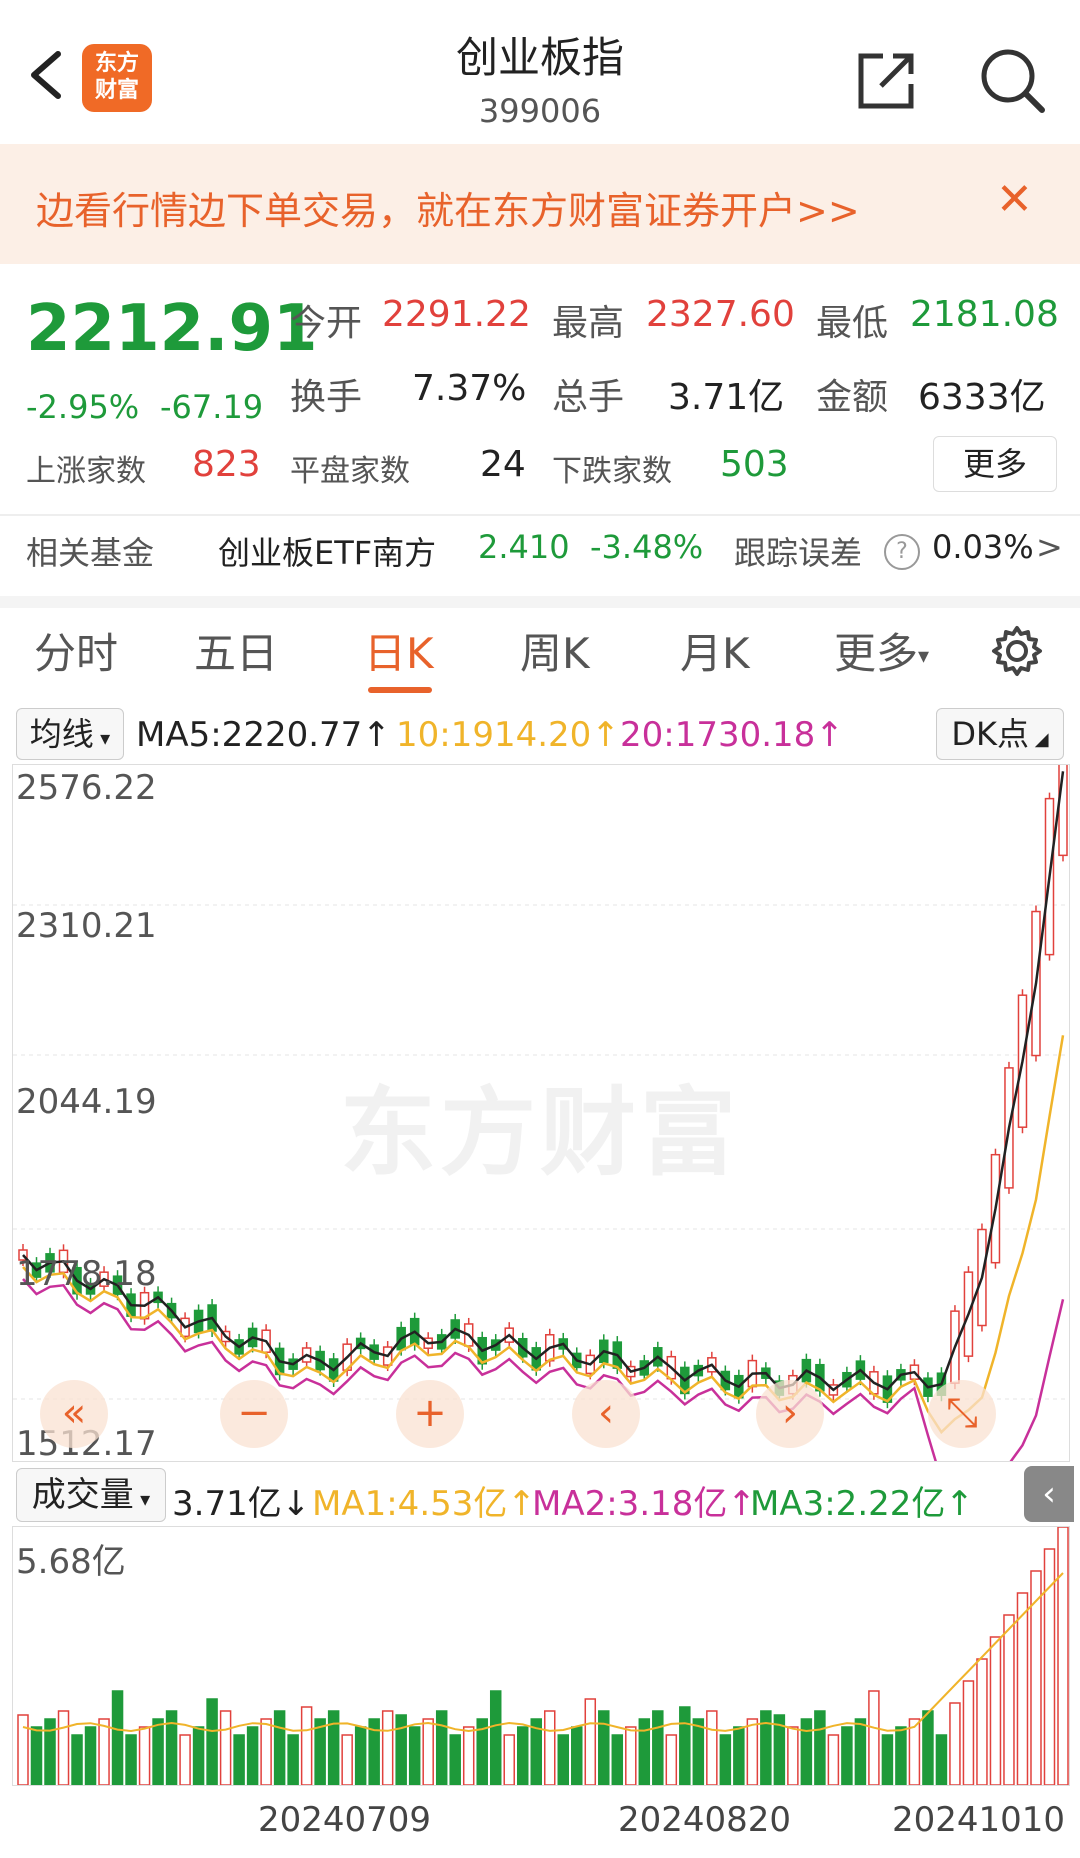 The width and height of the screenshot is (1080, 1858). What do you see at coordinates (1000, 734) in the screenshot?
I see `dk-point-button: DK点 ◢` at bounding box center [1000, 734].